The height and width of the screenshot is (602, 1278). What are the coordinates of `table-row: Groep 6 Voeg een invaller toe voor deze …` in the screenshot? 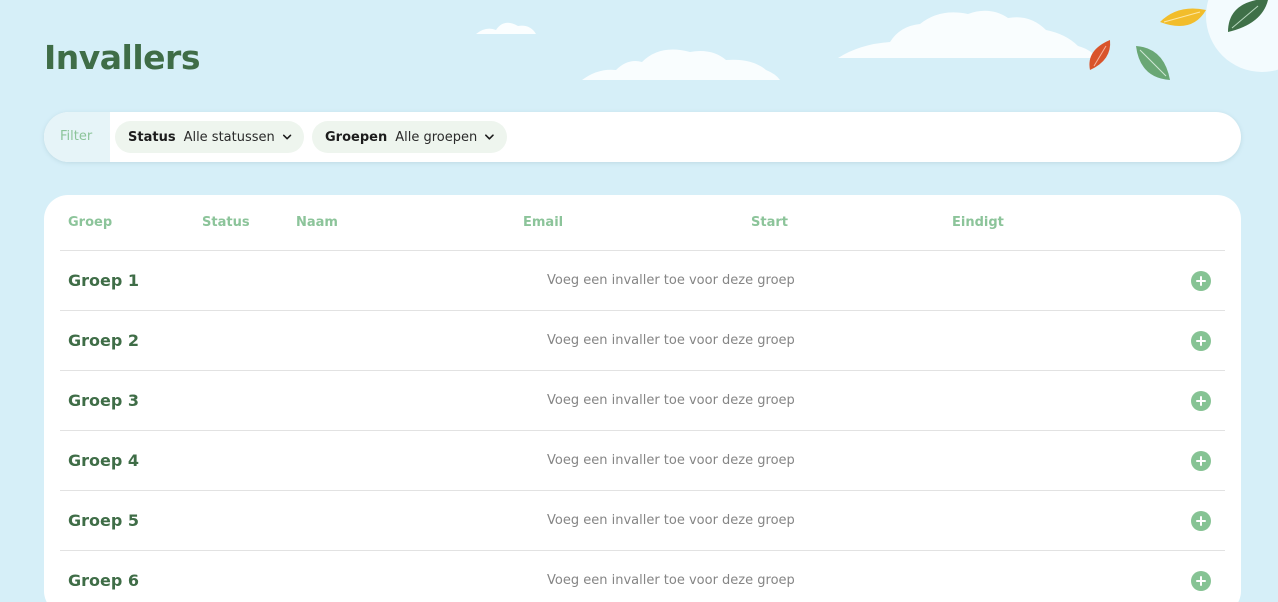 It's located at (642, 576).